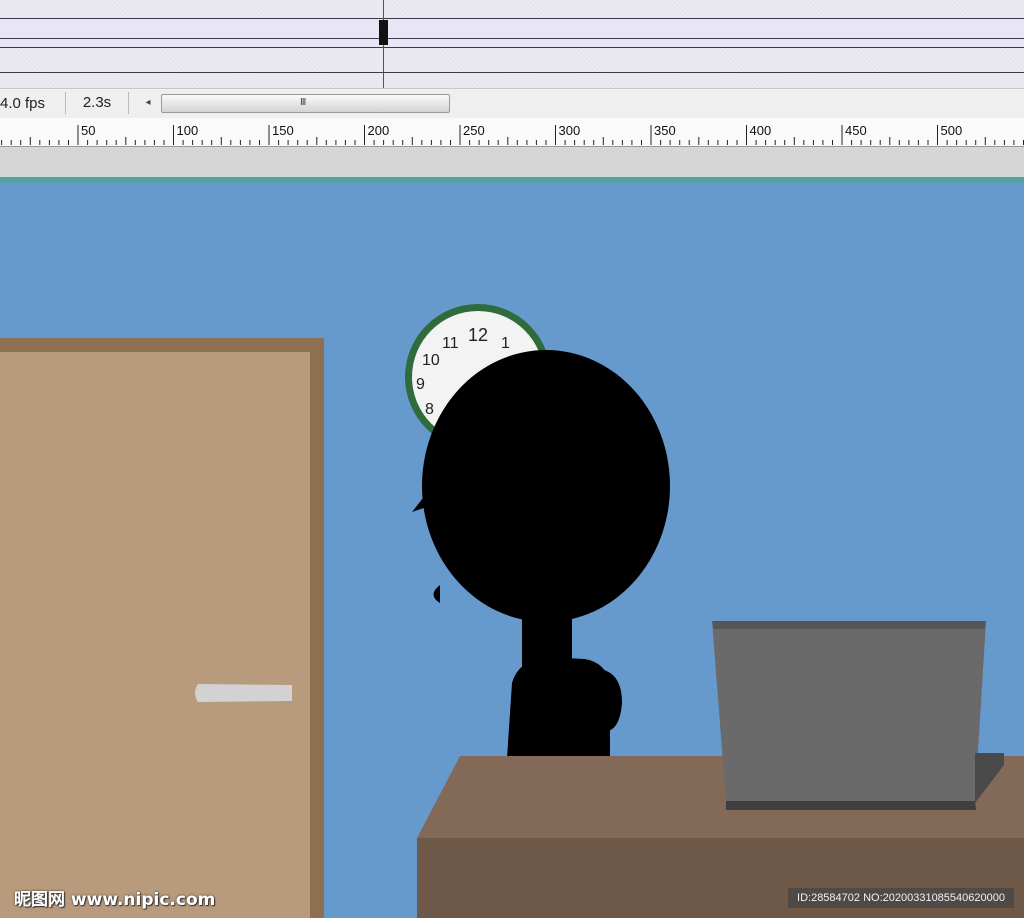 The width and height of the screenshot is (1024, 918). Describe the element at coordinates (115, 900) in the screenshot. I see `site-watermark: 昵图网 www.nipic.com` at that location.